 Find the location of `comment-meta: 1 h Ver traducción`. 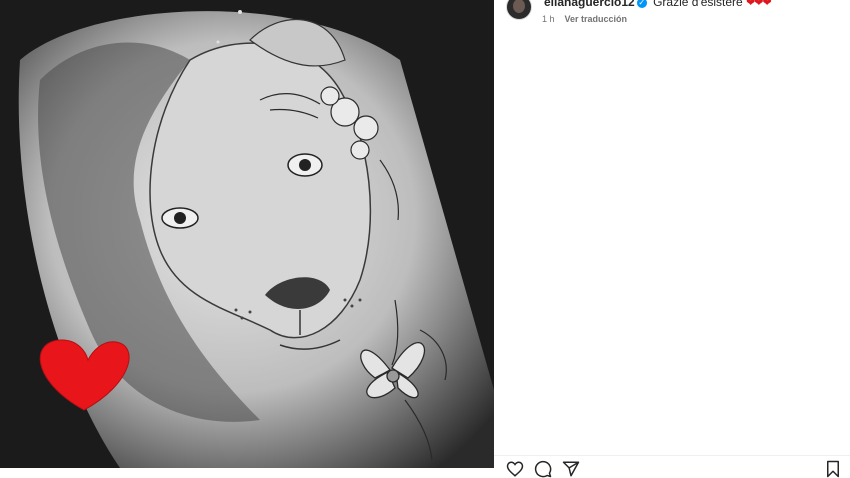

comment-meta: 1 h Ver traducción is located at coordinates (584, 19).